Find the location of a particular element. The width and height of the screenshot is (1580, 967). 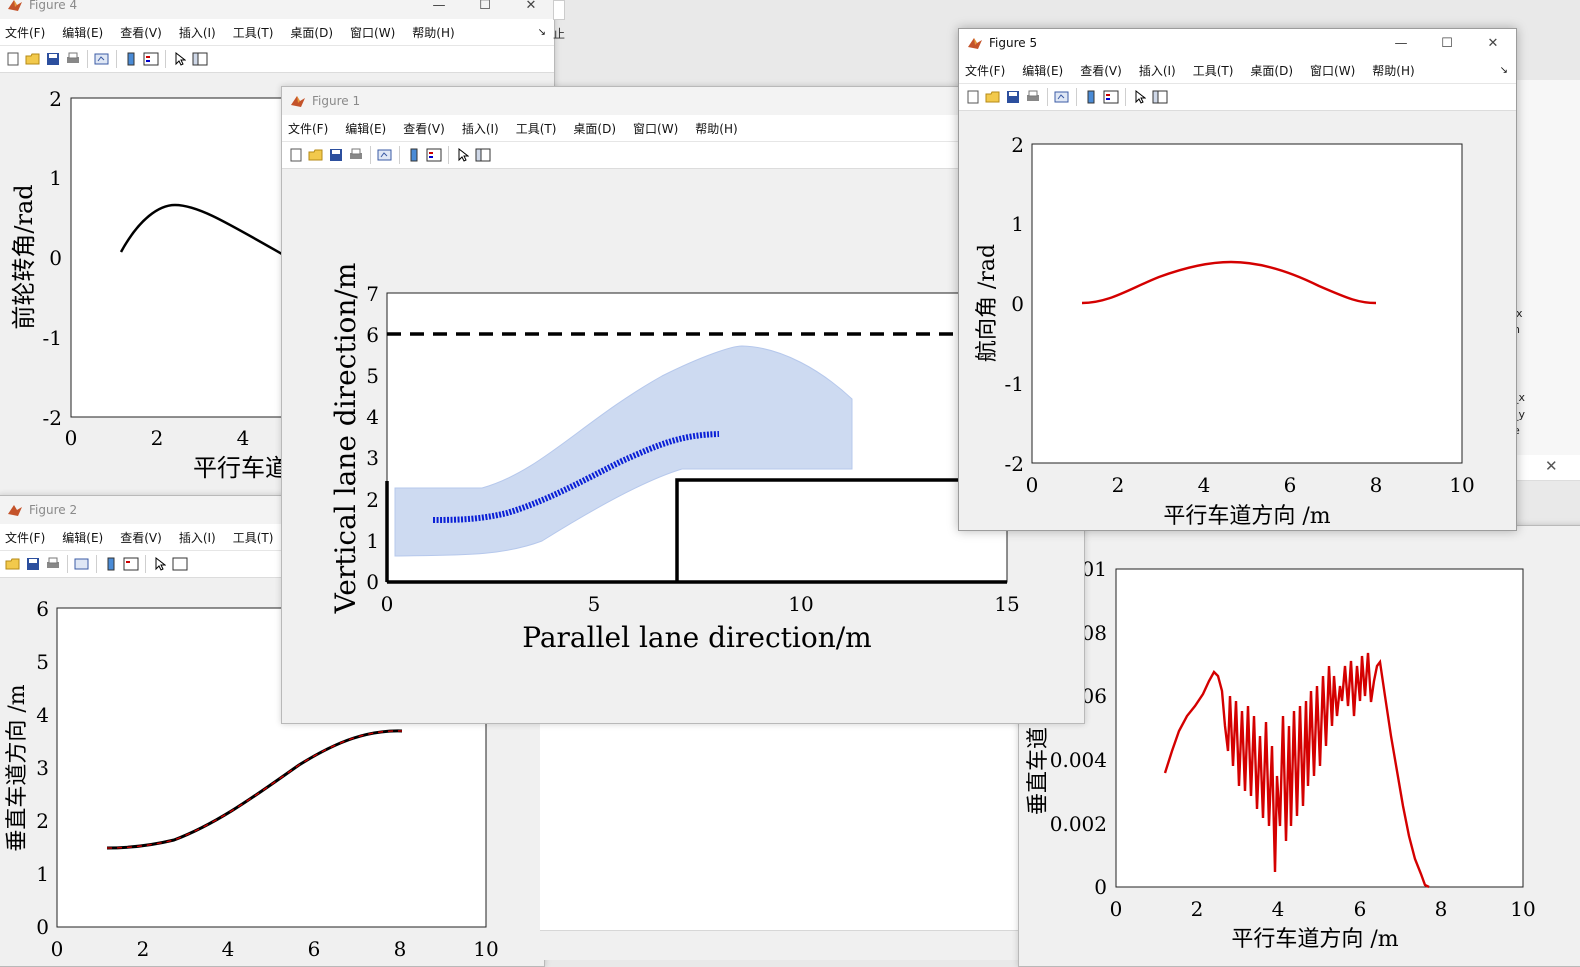

y-tick-label: 0.002 is located at coordinates (1078, 824).